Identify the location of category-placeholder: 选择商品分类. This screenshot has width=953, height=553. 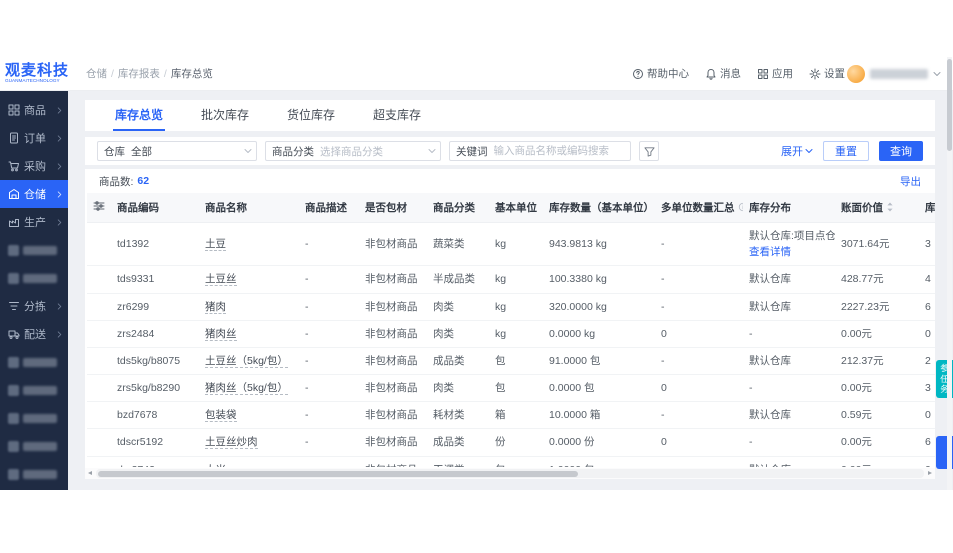
(351, 151).